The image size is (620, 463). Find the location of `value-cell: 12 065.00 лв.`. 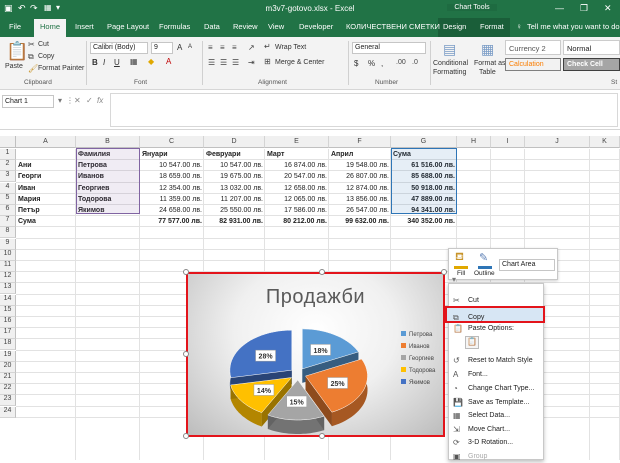

value-cell: 12 065.00 лв. is located at coordinates (297, 199).